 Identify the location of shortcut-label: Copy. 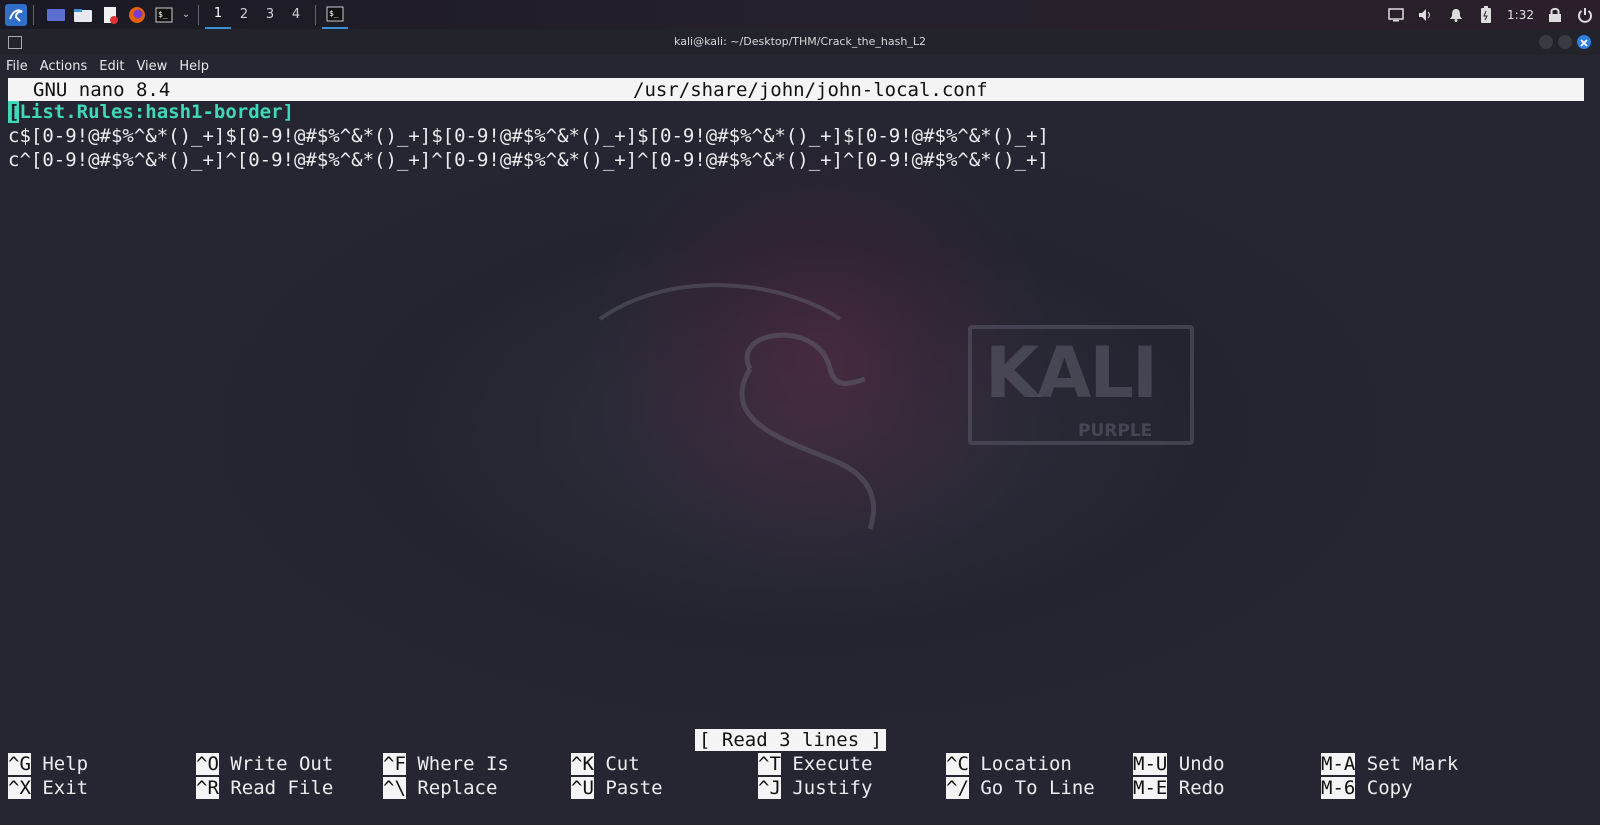
(1389, 788).